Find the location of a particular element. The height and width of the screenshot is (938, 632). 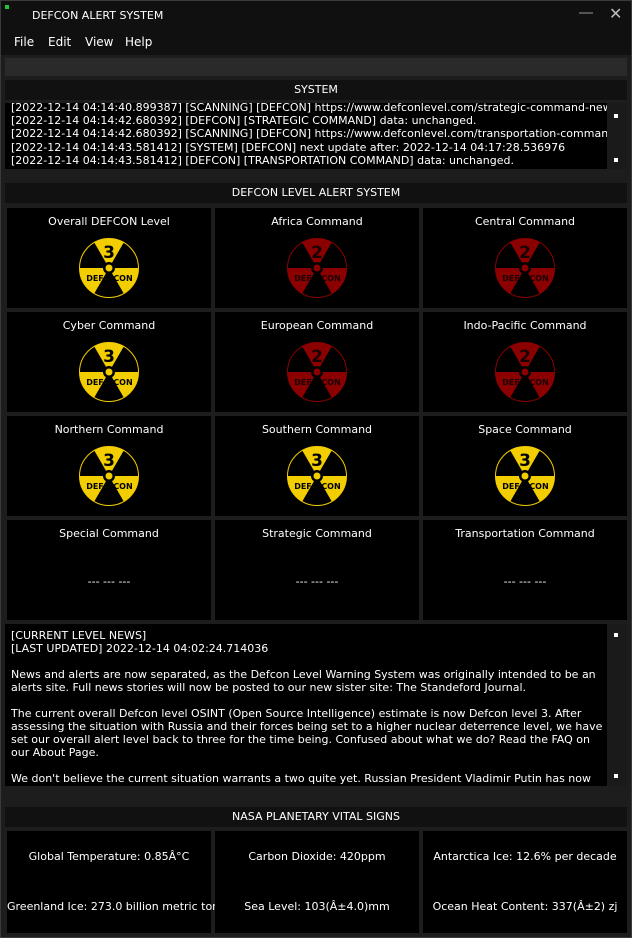

command-cell-indo-pacific-command: Indo-Pacific Command 2 DEF CON is located at coordinates (525, 362).